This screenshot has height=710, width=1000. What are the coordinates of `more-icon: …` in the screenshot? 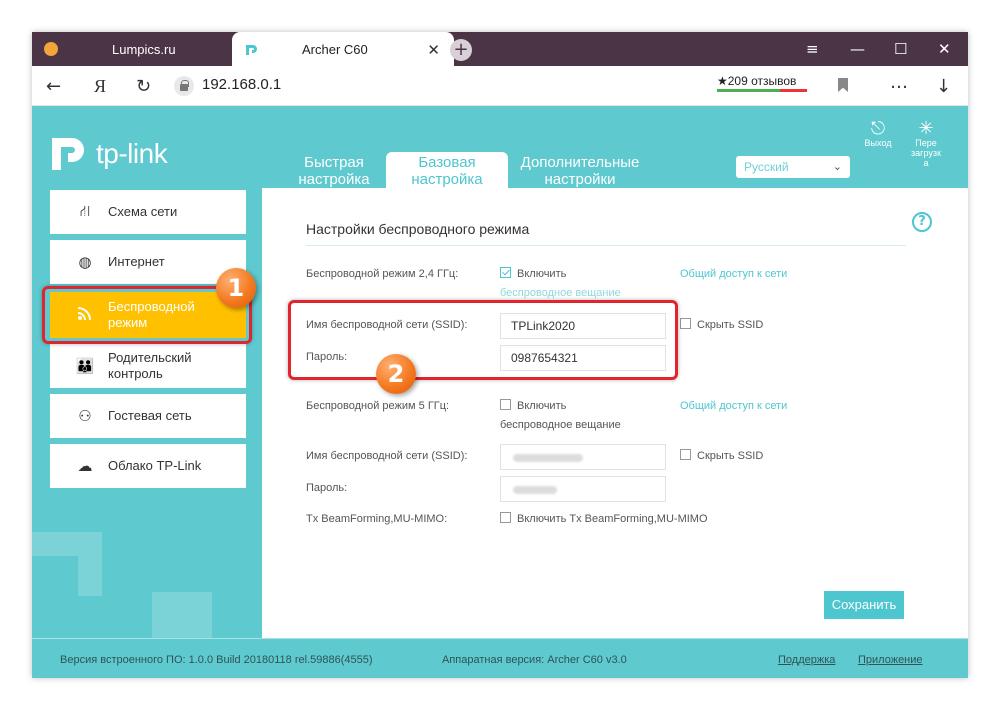 It's located at (899, 82).